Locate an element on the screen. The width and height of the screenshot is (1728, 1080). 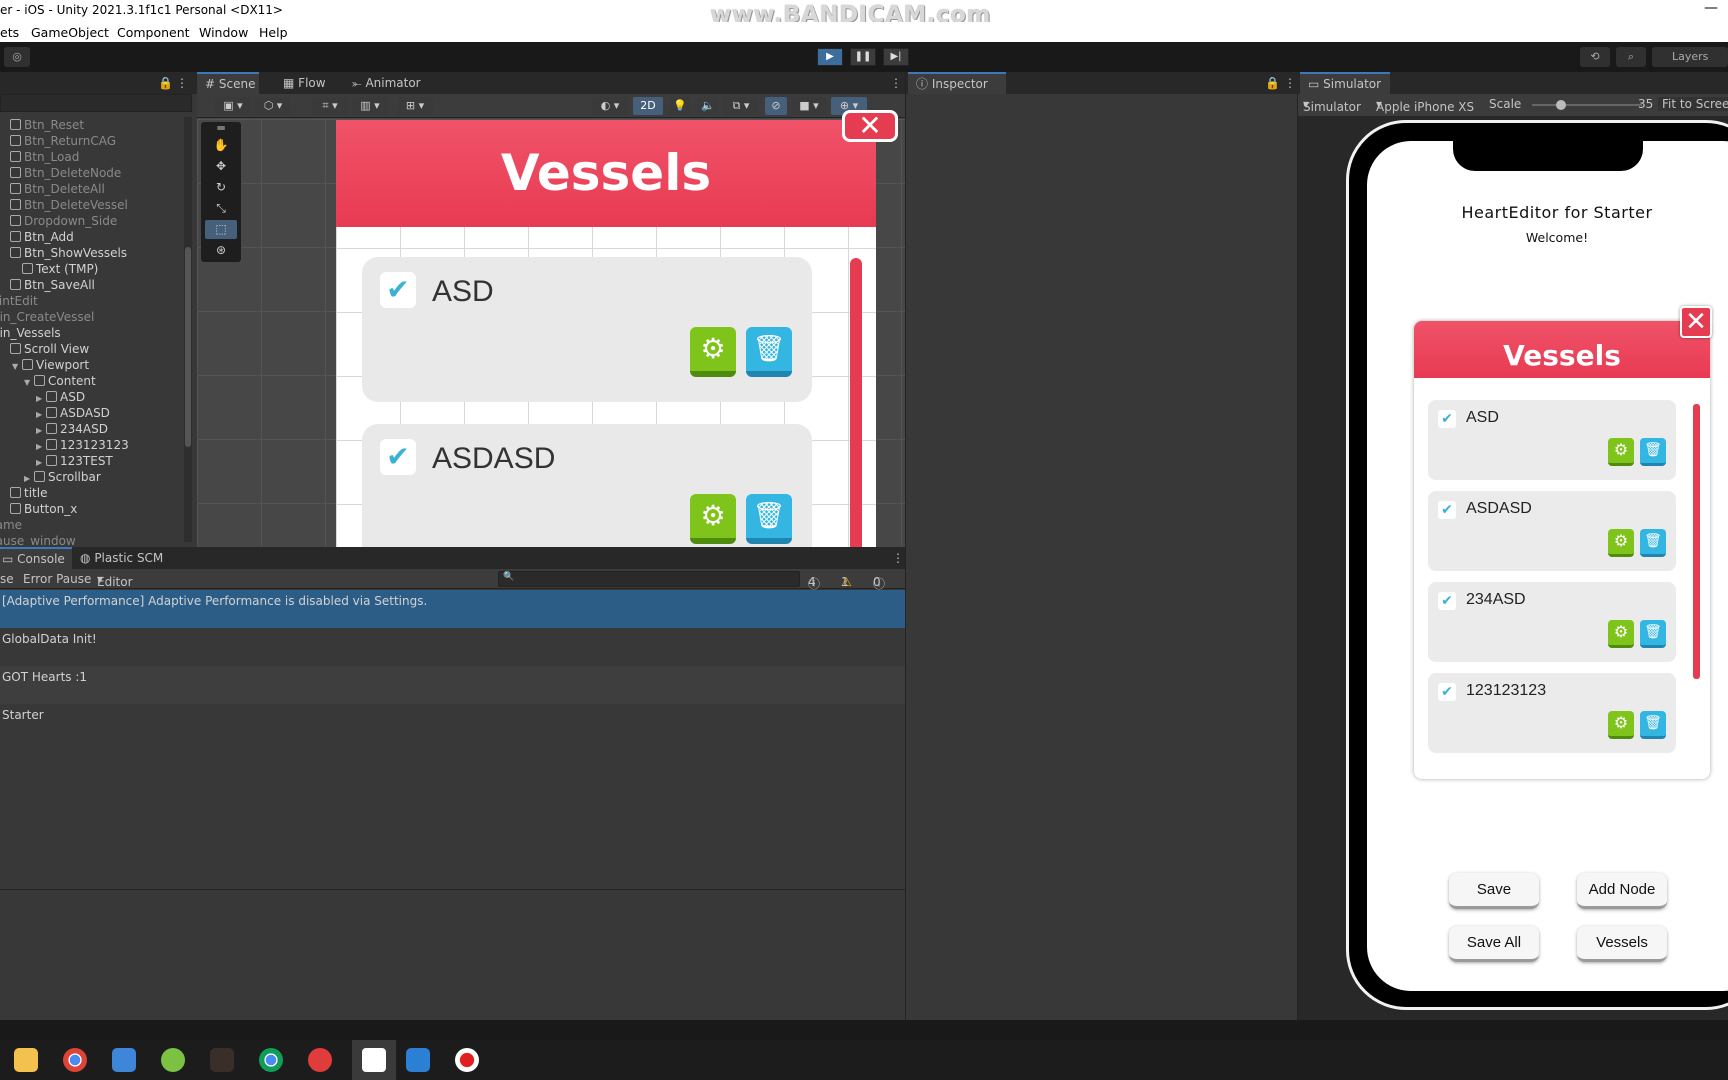
layers-dropdown: Layers is located at coordinates (1690, 57).